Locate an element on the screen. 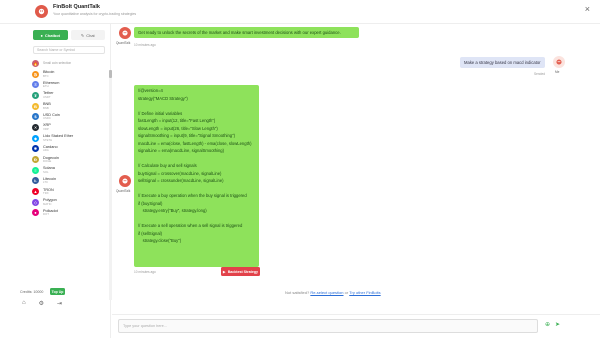 This screenshot has height=338, width=600. tab-chatbot: ● Chatbot is located at coordinates (50, 35).